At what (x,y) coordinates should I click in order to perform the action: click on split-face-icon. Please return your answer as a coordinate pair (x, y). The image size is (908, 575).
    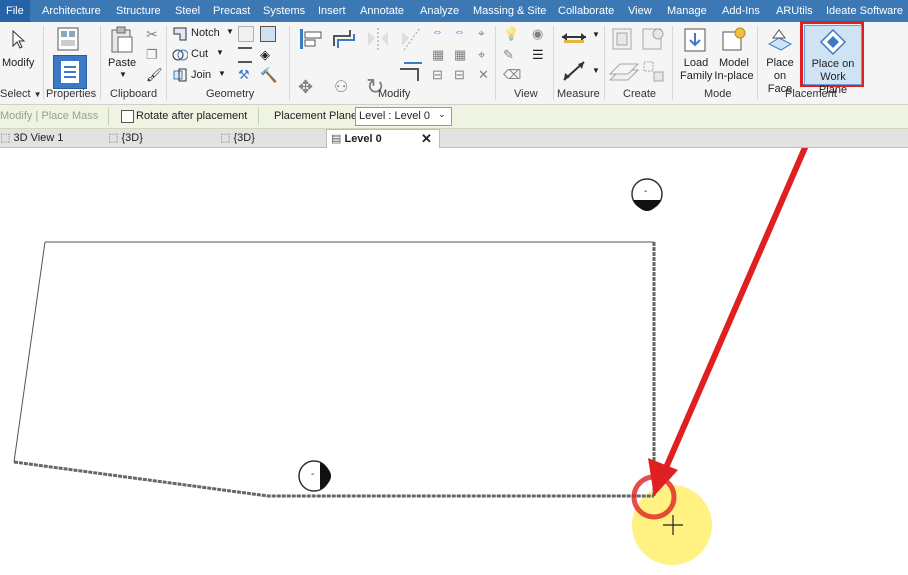
    Looking at the image, I should click on (268, 34).